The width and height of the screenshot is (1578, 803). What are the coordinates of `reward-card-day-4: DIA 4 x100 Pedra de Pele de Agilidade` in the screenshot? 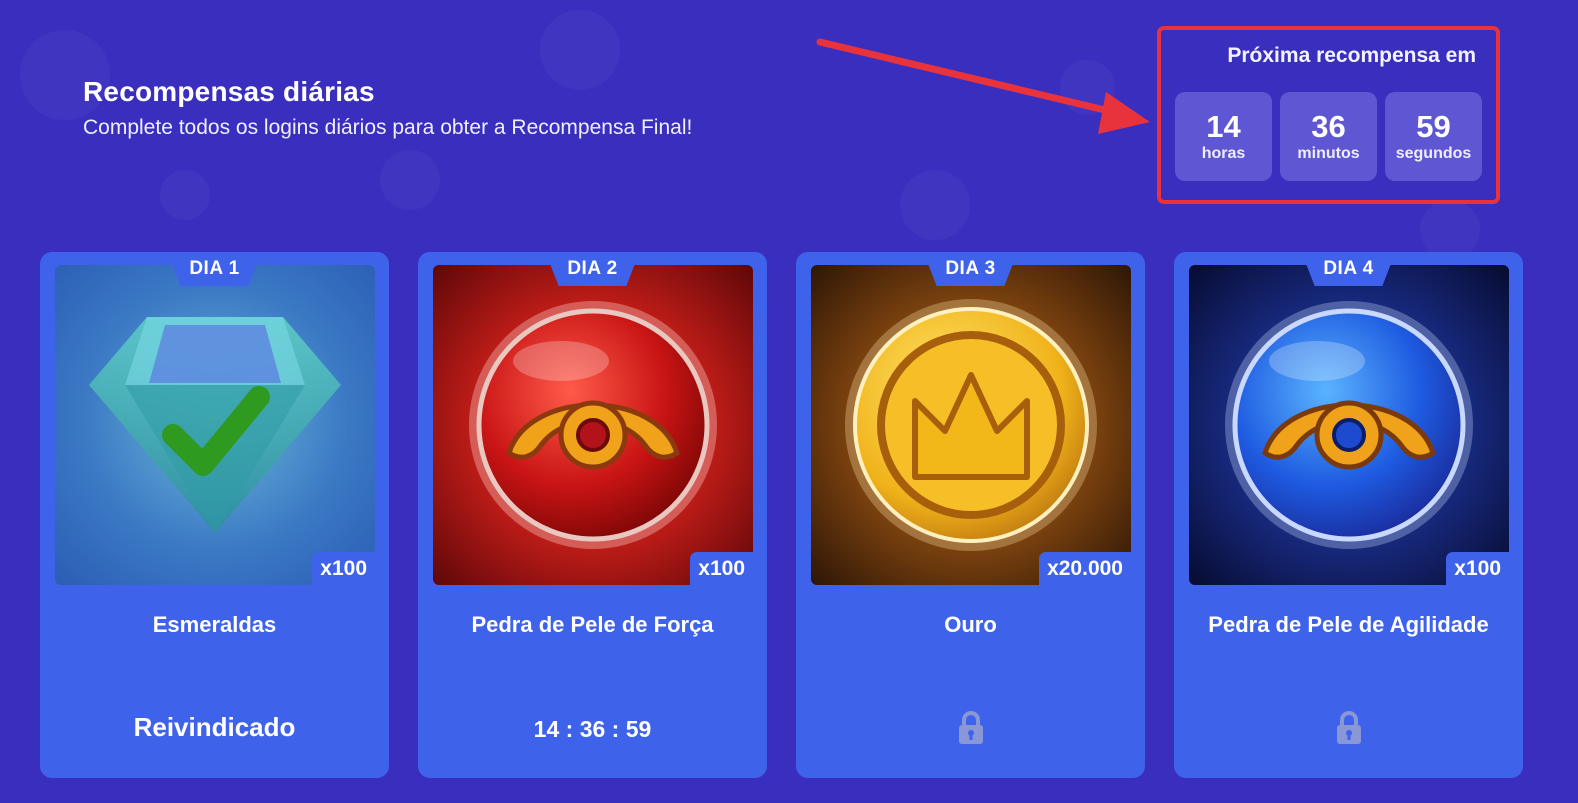 It's located at (1348, 515).